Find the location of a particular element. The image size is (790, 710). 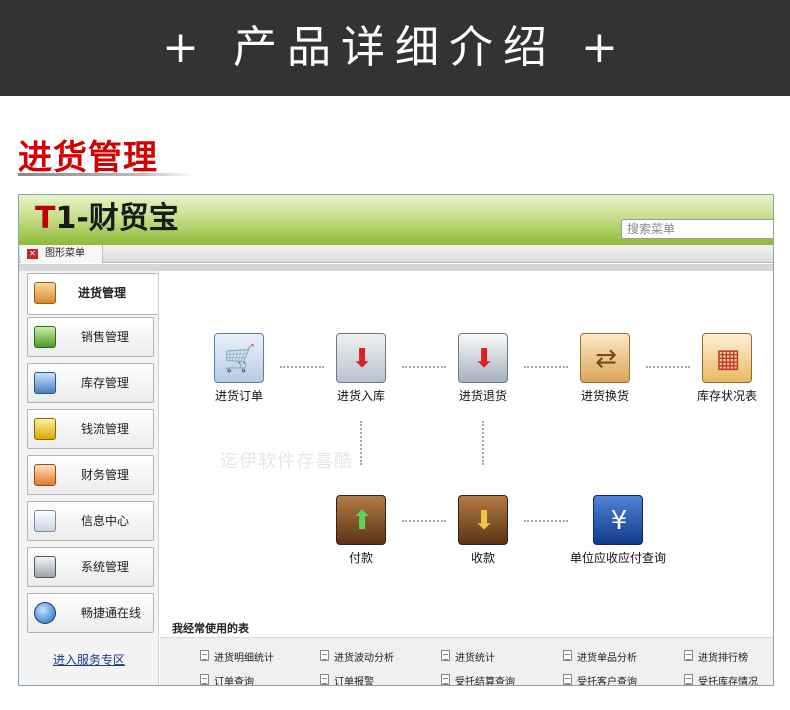

logo-t: T is located at coordinates (45, 218).